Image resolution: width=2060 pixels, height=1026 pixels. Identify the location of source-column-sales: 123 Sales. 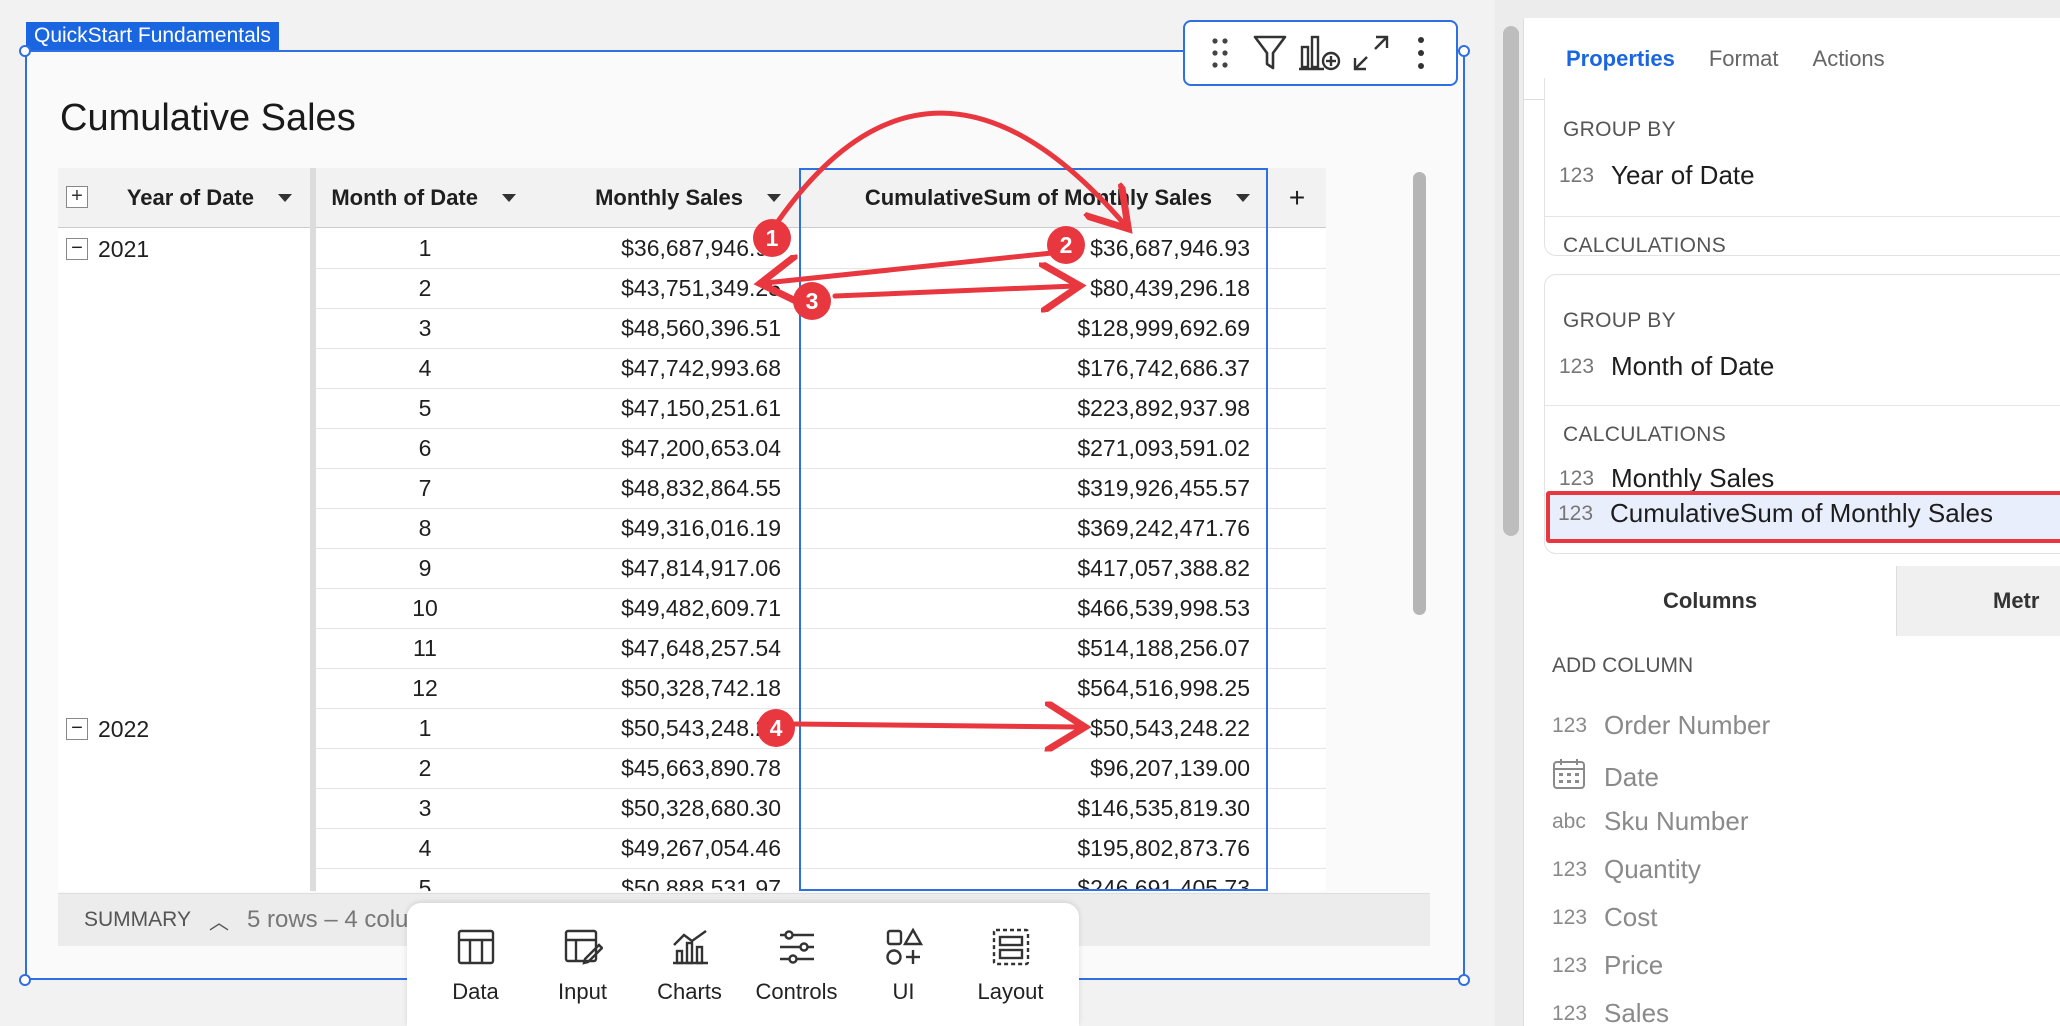
(1610, 1012).